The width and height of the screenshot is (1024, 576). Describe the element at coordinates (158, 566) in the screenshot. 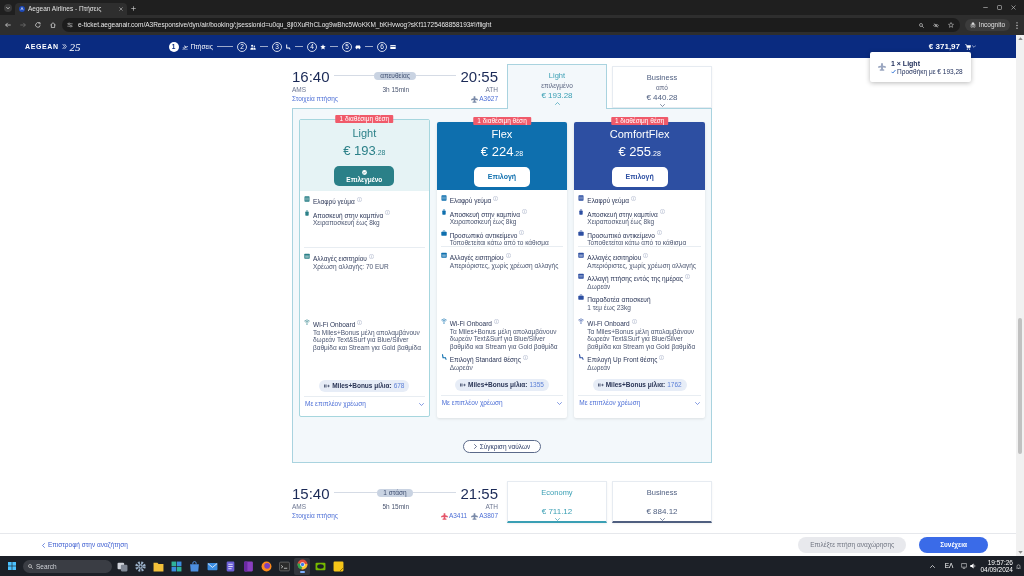

I see `folder-icon` at that location.